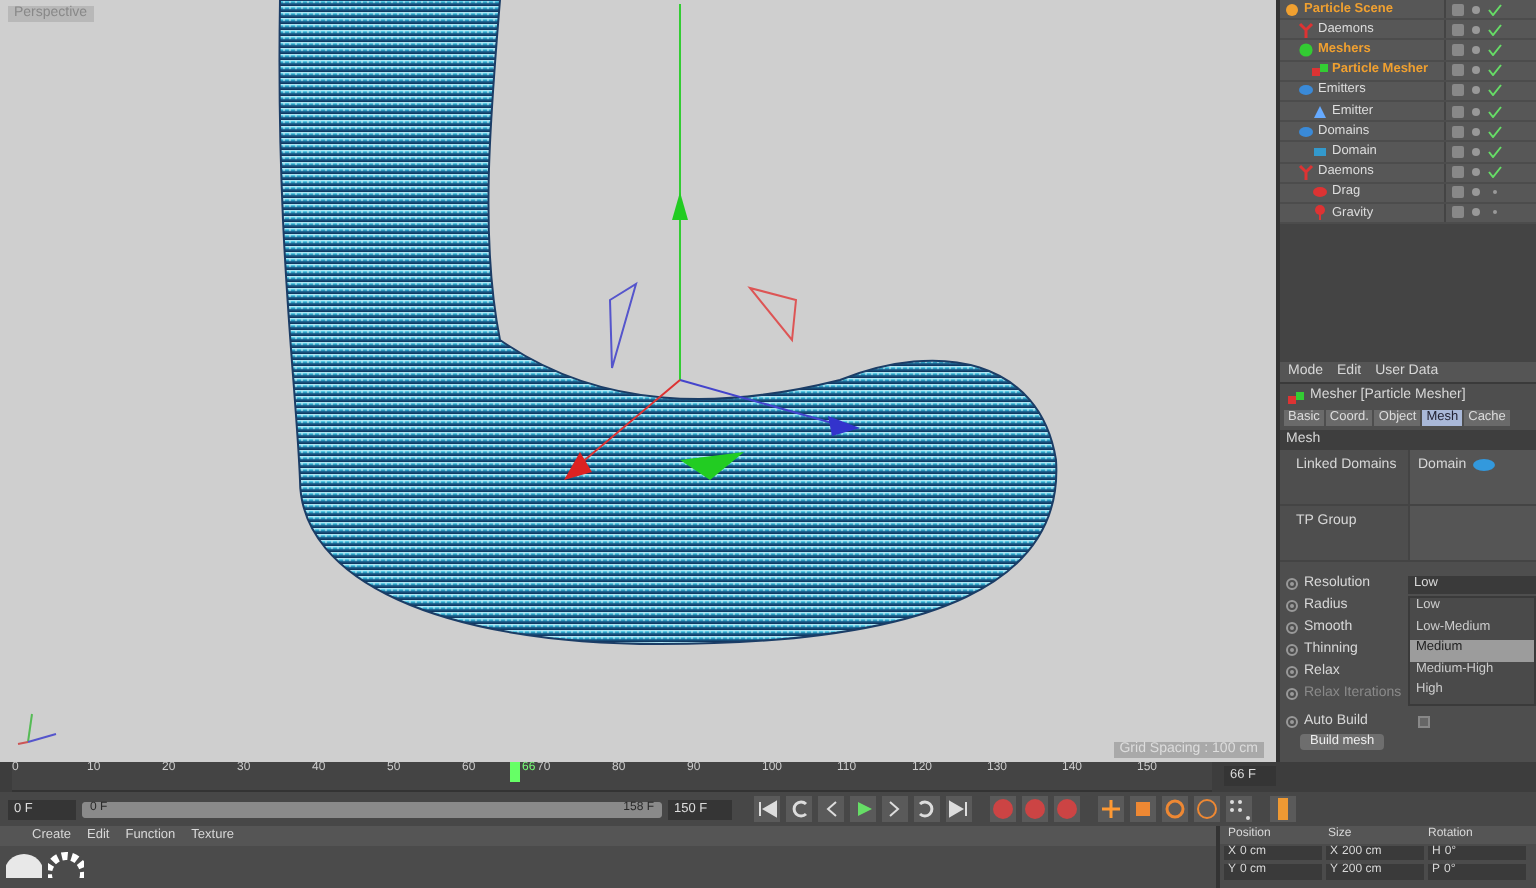 The height and width of the screenshot is (888, 1536). What do you see at coordinates (1292, 722) in the screenshot?
I see `animate-icon` at bounding box center [1292, 722].